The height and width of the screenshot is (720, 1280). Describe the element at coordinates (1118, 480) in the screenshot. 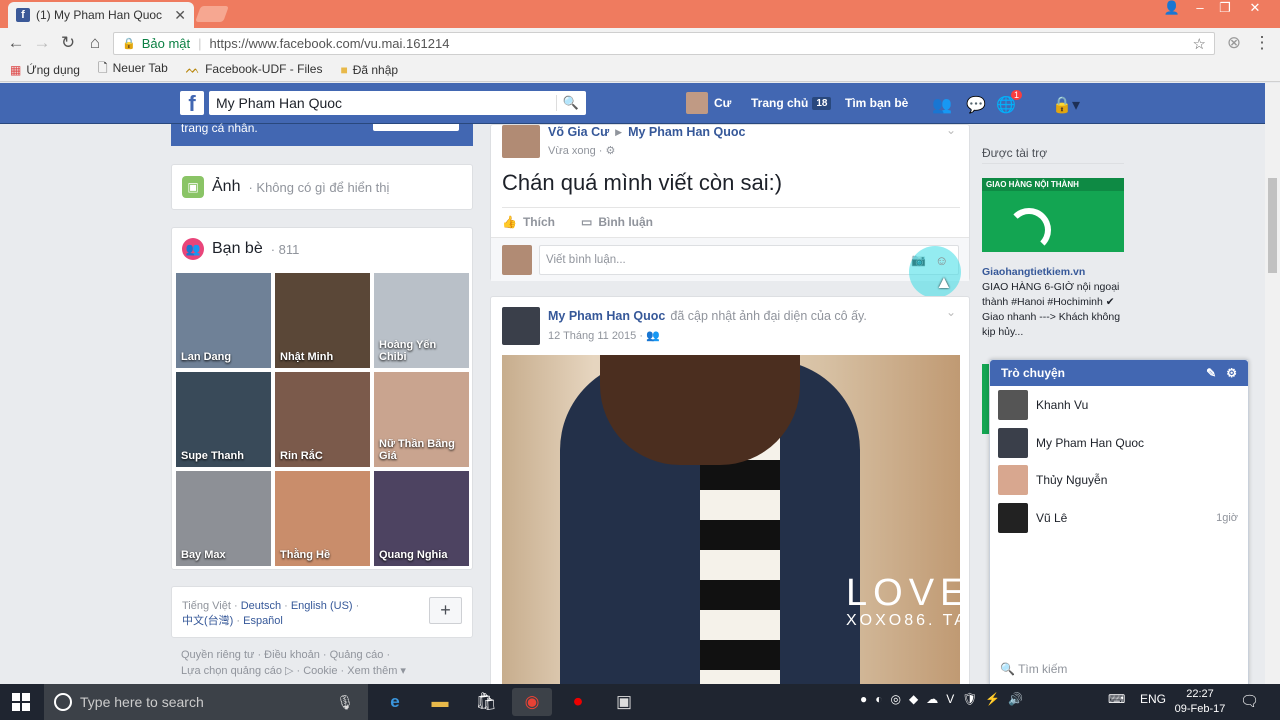

I see `chat-contact: Thủy Nguyễn` at that location.